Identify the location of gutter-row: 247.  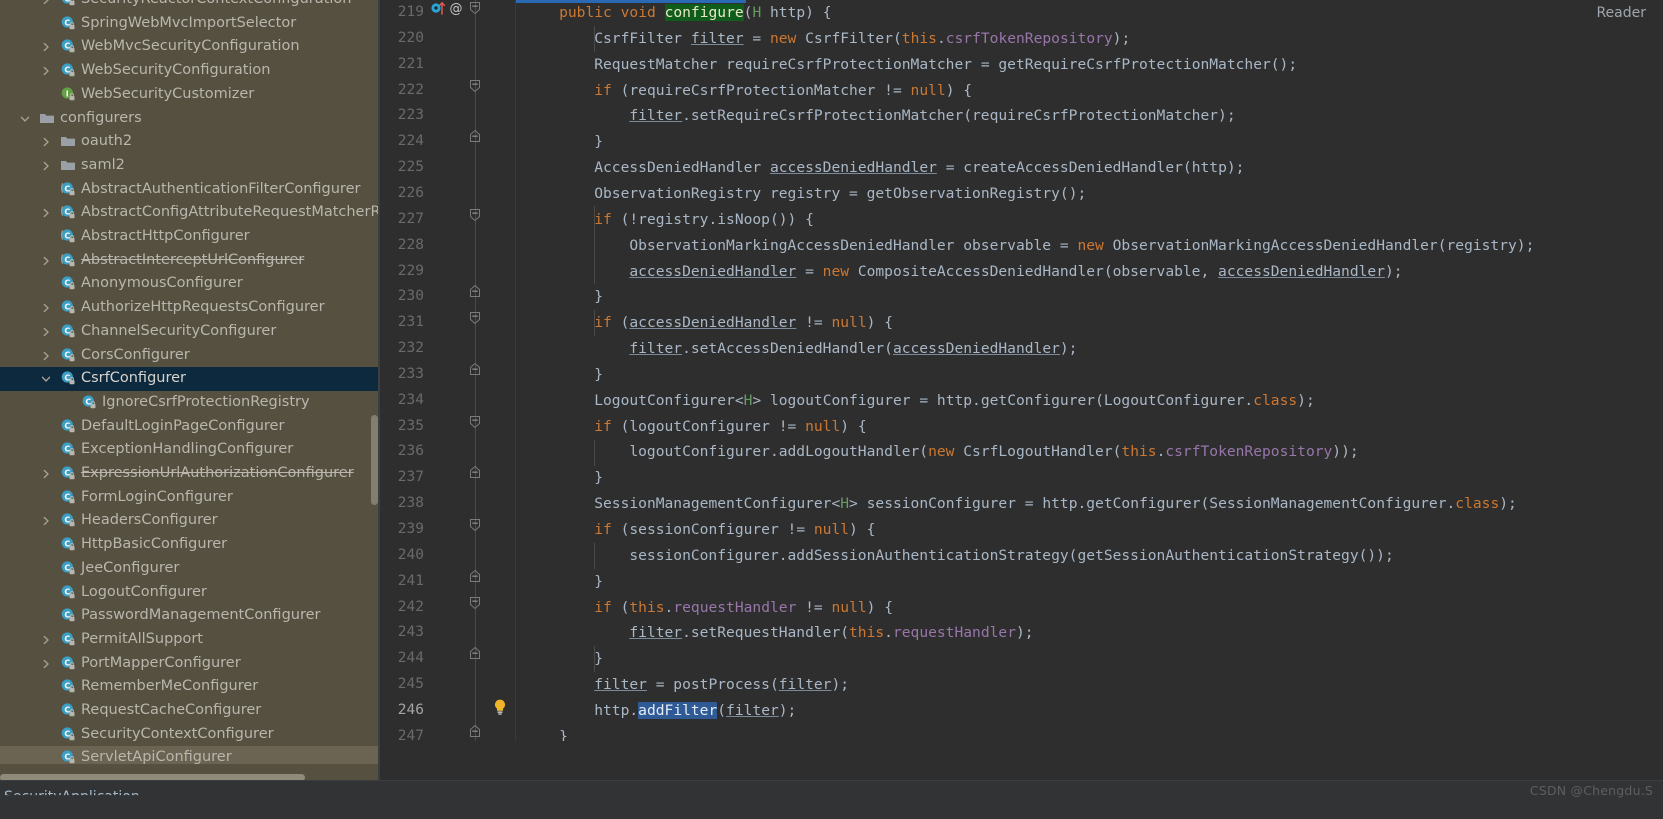
(448, 737).